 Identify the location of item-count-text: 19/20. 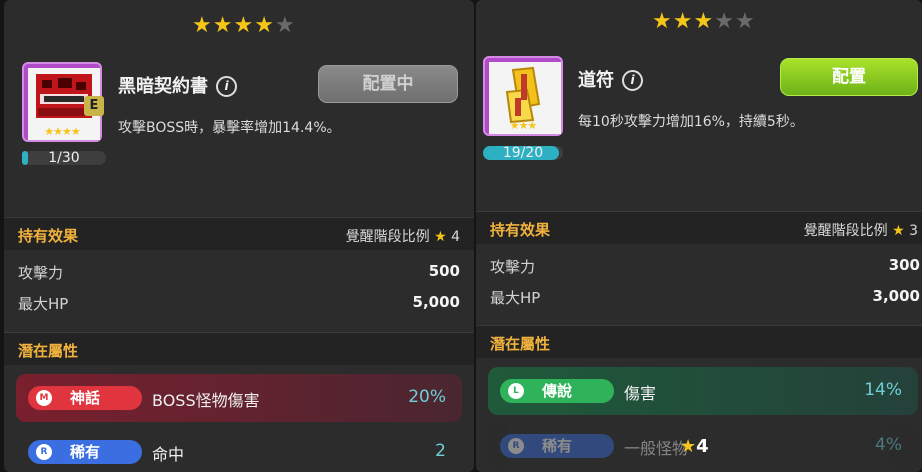
(523, 153).